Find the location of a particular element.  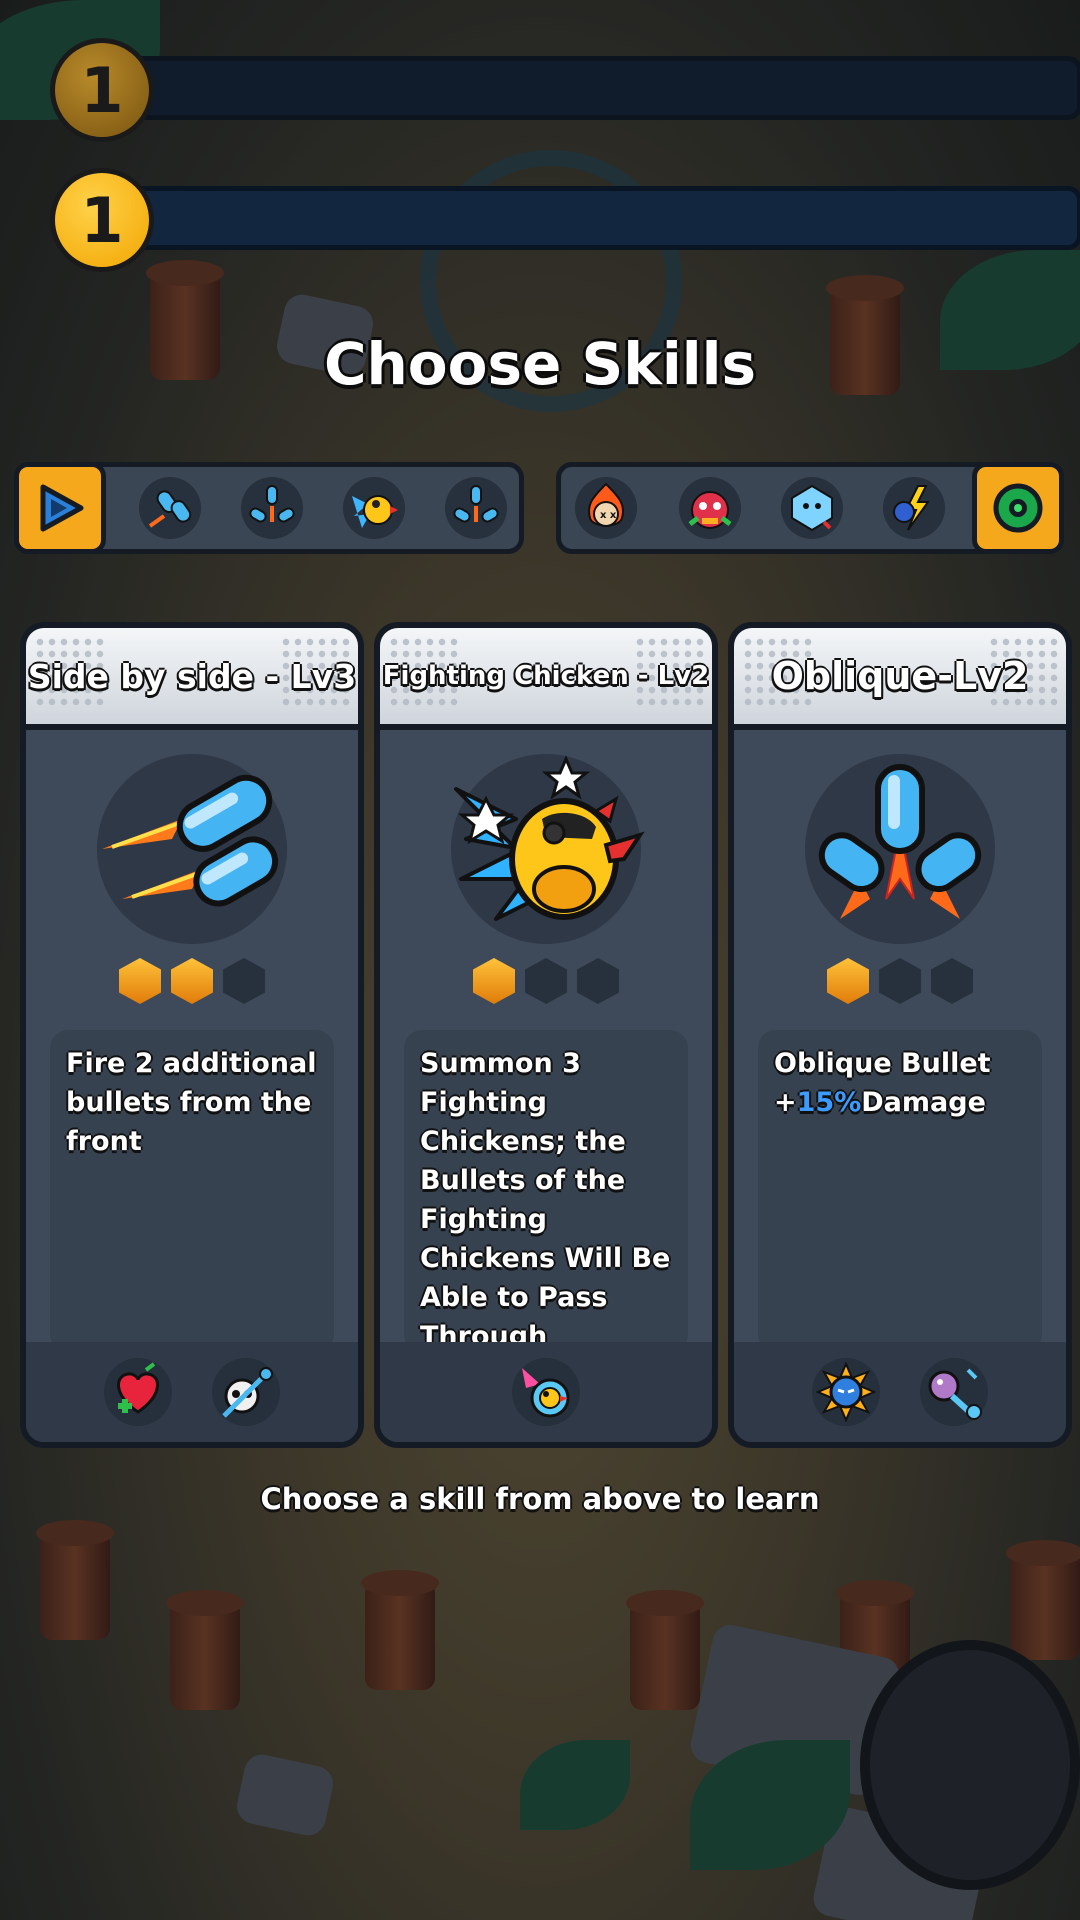

hint-text: Choose a skill from above to learn is located at coordinates (540, 1499).